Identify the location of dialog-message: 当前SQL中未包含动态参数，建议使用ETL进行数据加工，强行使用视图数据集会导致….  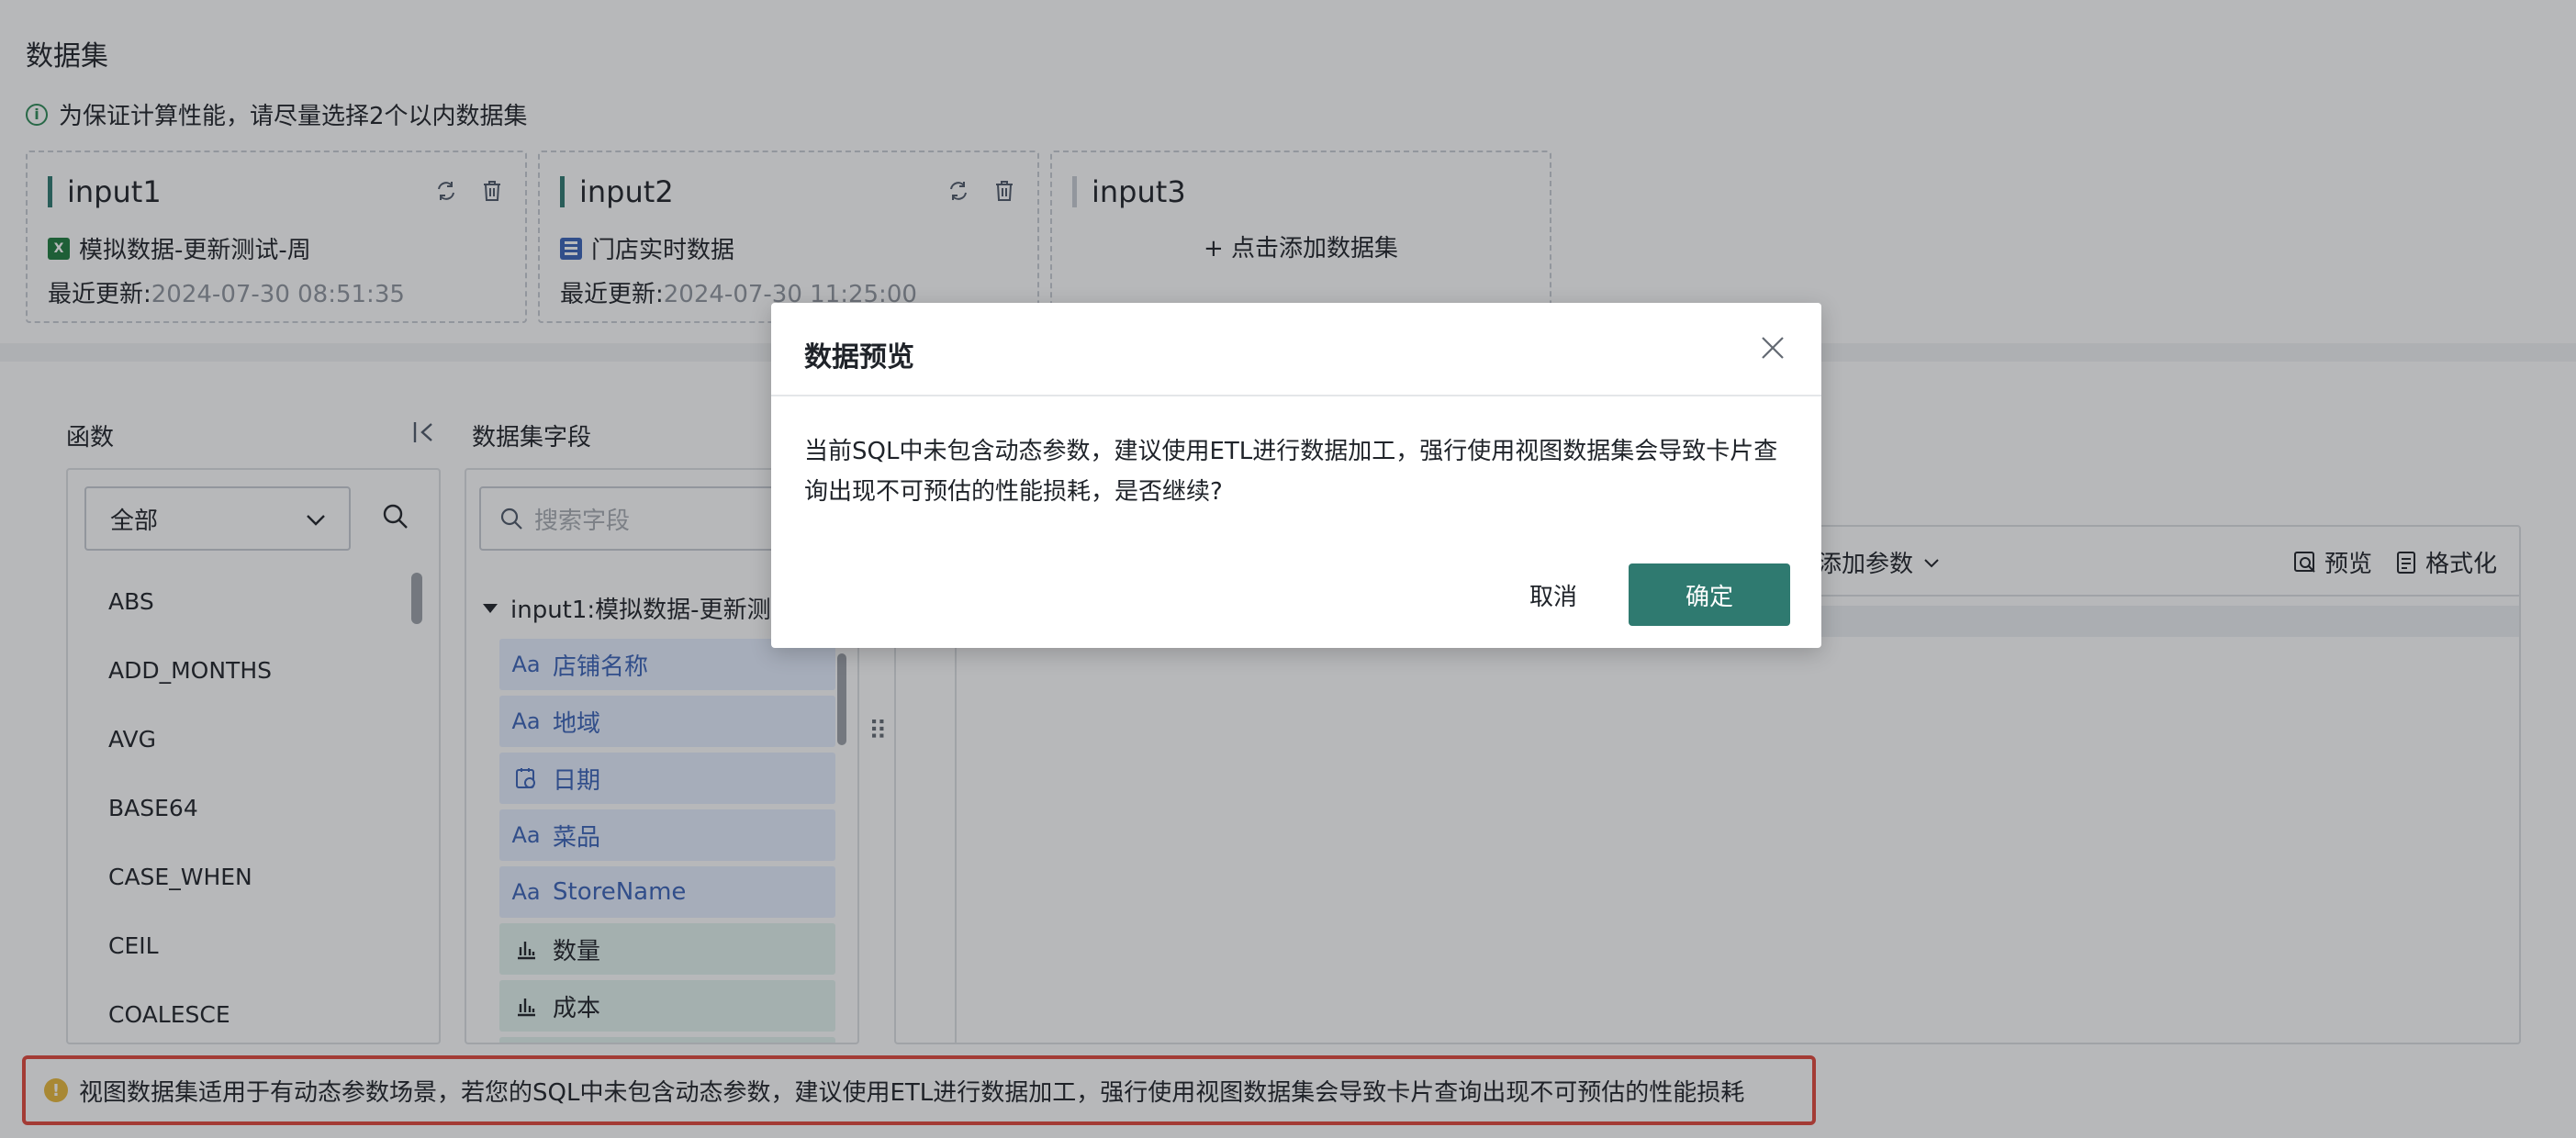
(1291, 472).